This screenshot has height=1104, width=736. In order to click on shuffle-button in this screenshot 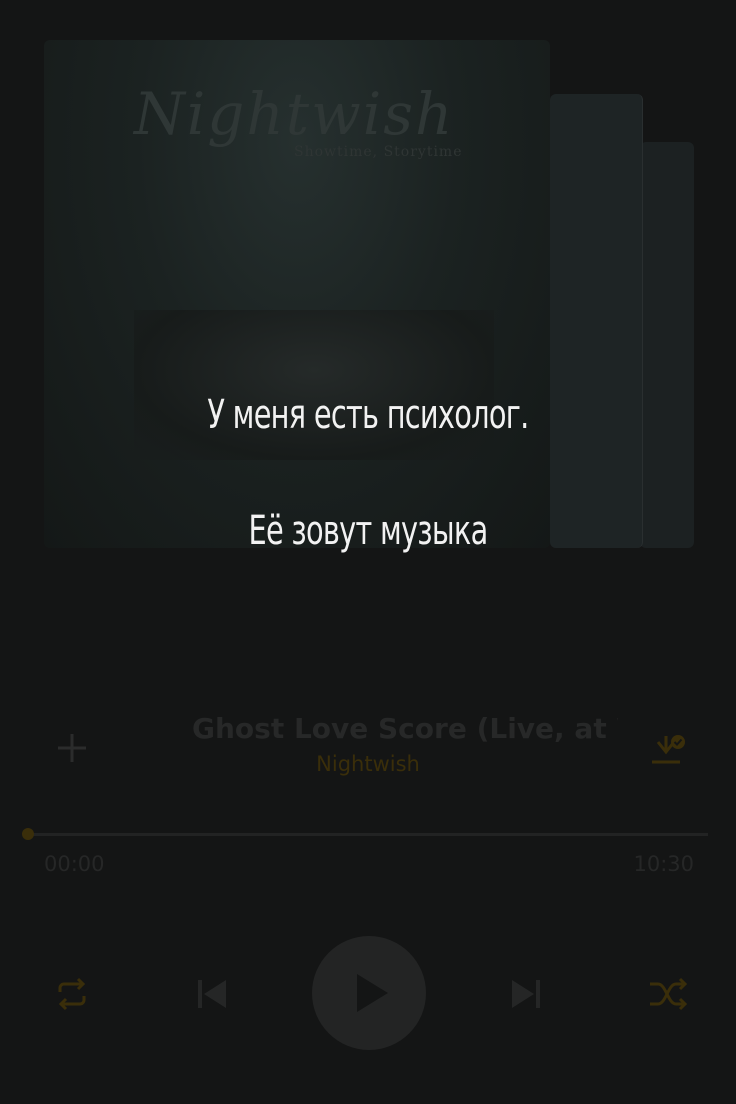, I will do `click(668, 994)`.